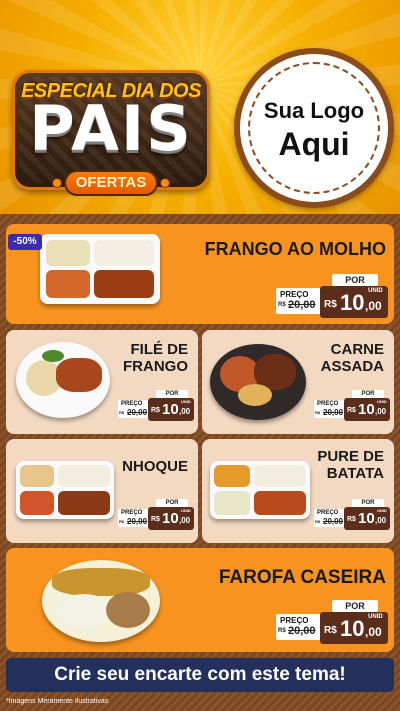  What do you see at coordinates (200, 675) in the screenshot?
I see `cta-banner: Crie seu encarte com este tema!` at bounding box center [200, 675].